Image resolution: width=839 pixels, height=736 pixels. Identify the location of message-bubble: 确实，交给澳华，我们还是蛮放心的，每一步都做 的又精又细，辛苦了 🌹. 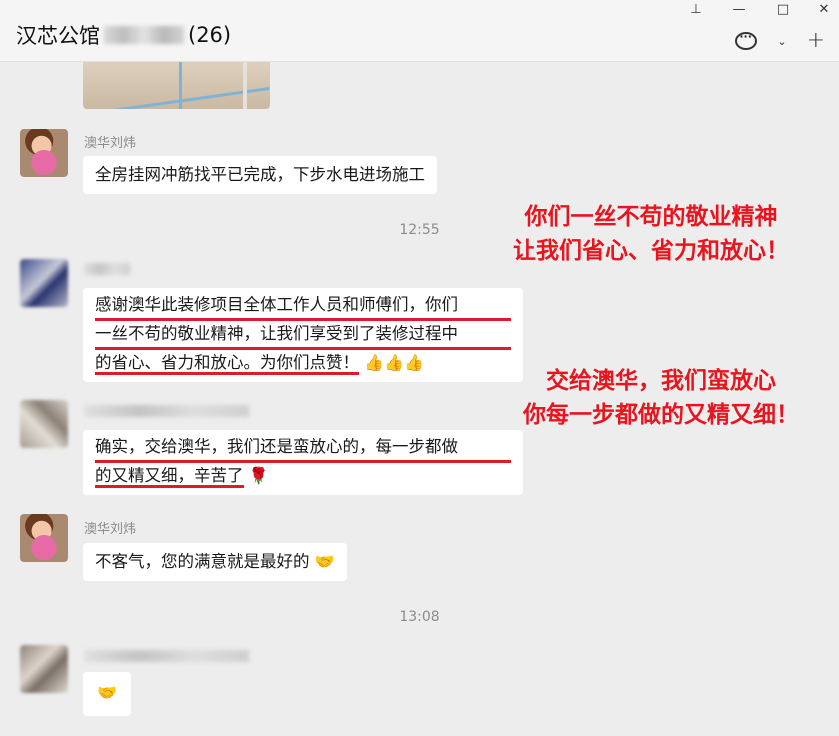
(303, 462).